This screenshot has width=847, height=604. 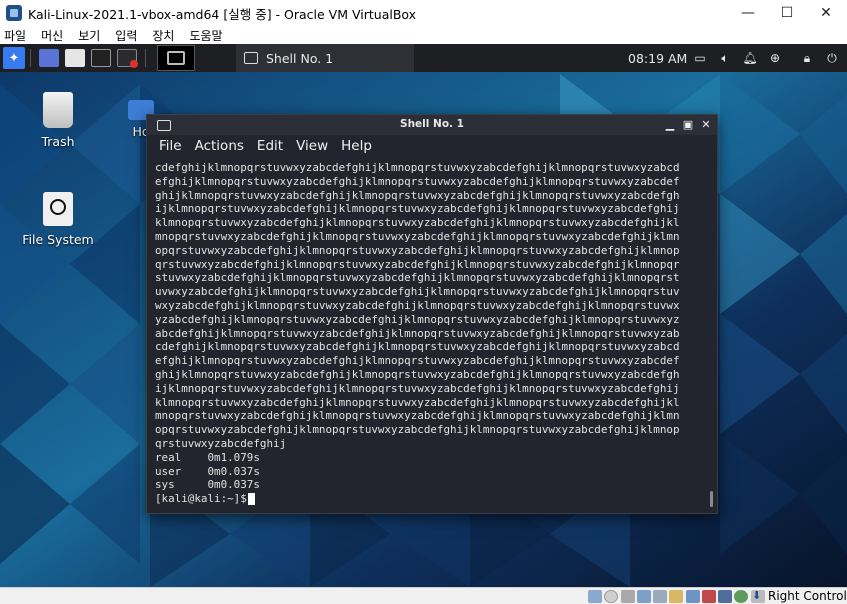 I want to click on minimize-button: —, so click(x=748, y=13).